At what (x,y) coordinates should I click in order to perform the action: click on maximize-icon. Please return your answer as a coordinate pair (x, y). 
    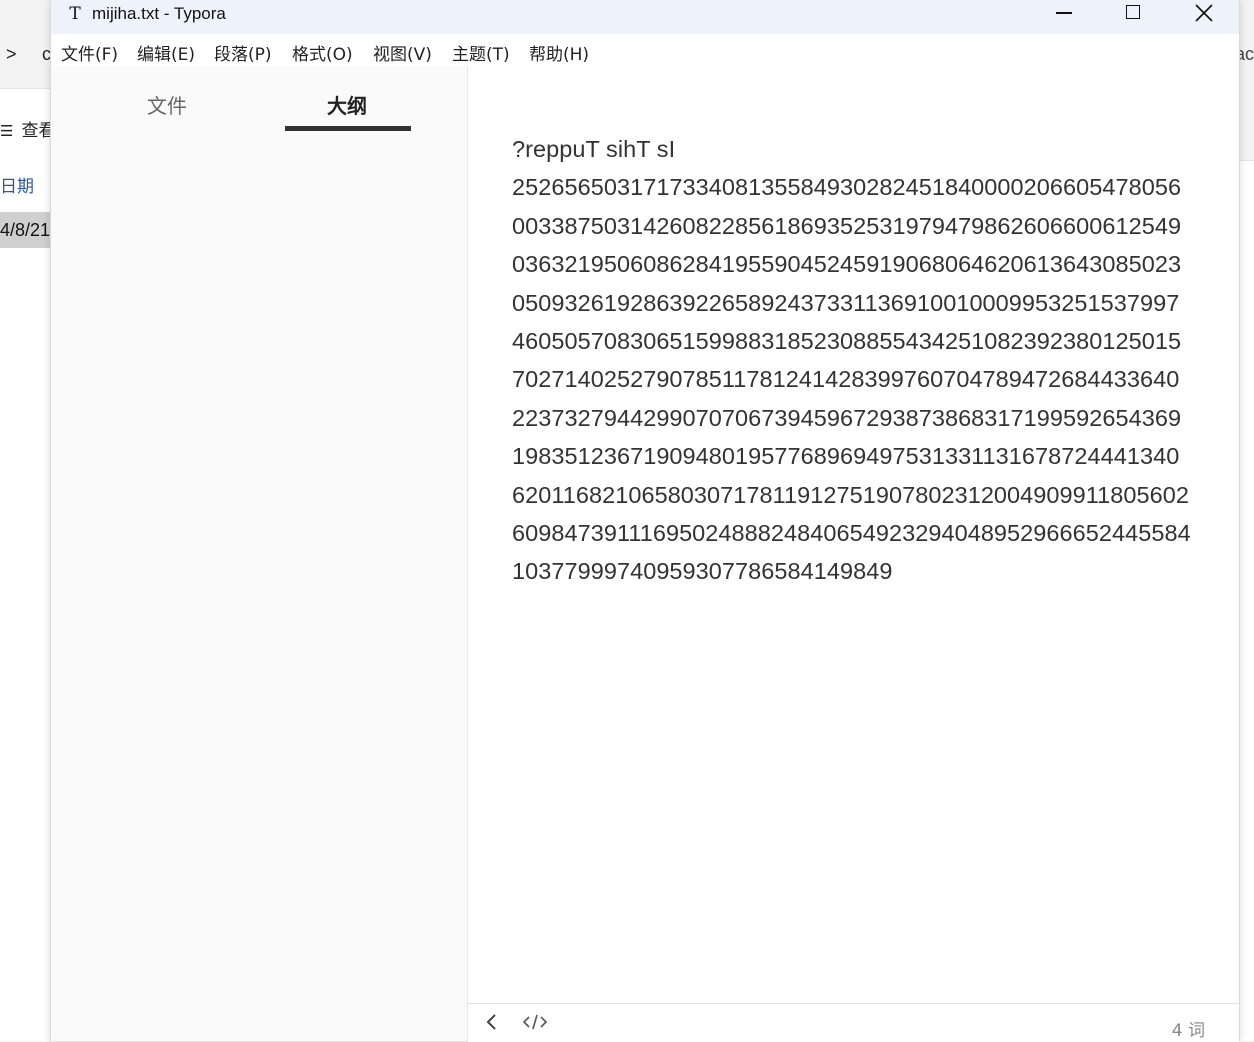
    Looking at the image, I should click on (1133, 12).